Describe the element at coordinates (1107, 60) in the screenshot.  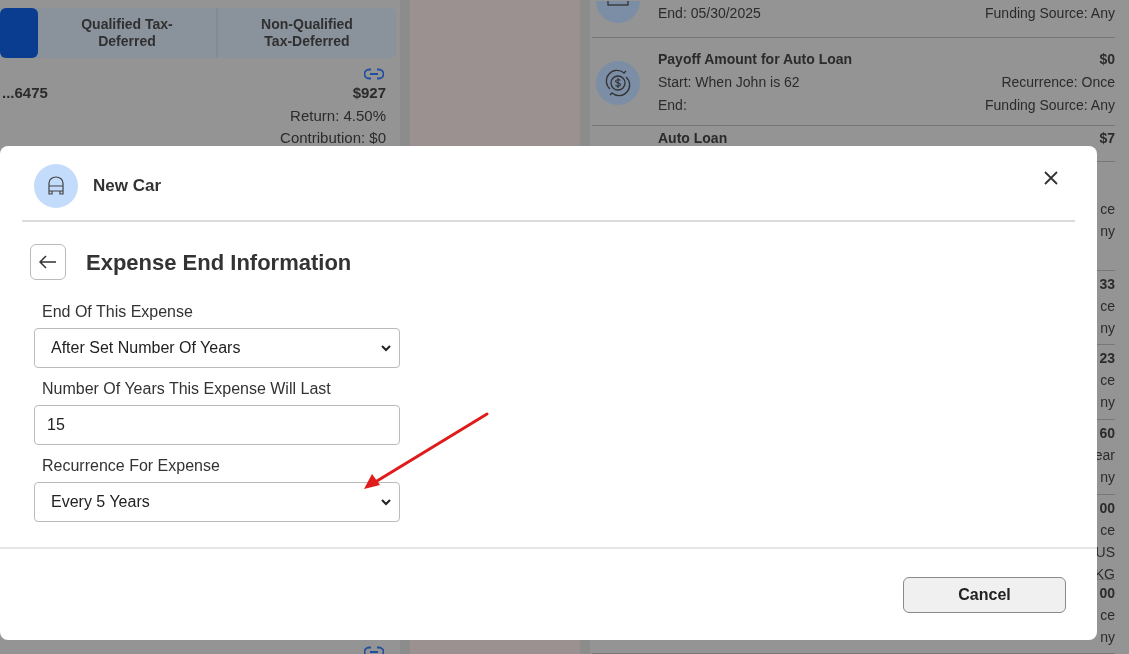
I see `expense-amount: $0` at that location.